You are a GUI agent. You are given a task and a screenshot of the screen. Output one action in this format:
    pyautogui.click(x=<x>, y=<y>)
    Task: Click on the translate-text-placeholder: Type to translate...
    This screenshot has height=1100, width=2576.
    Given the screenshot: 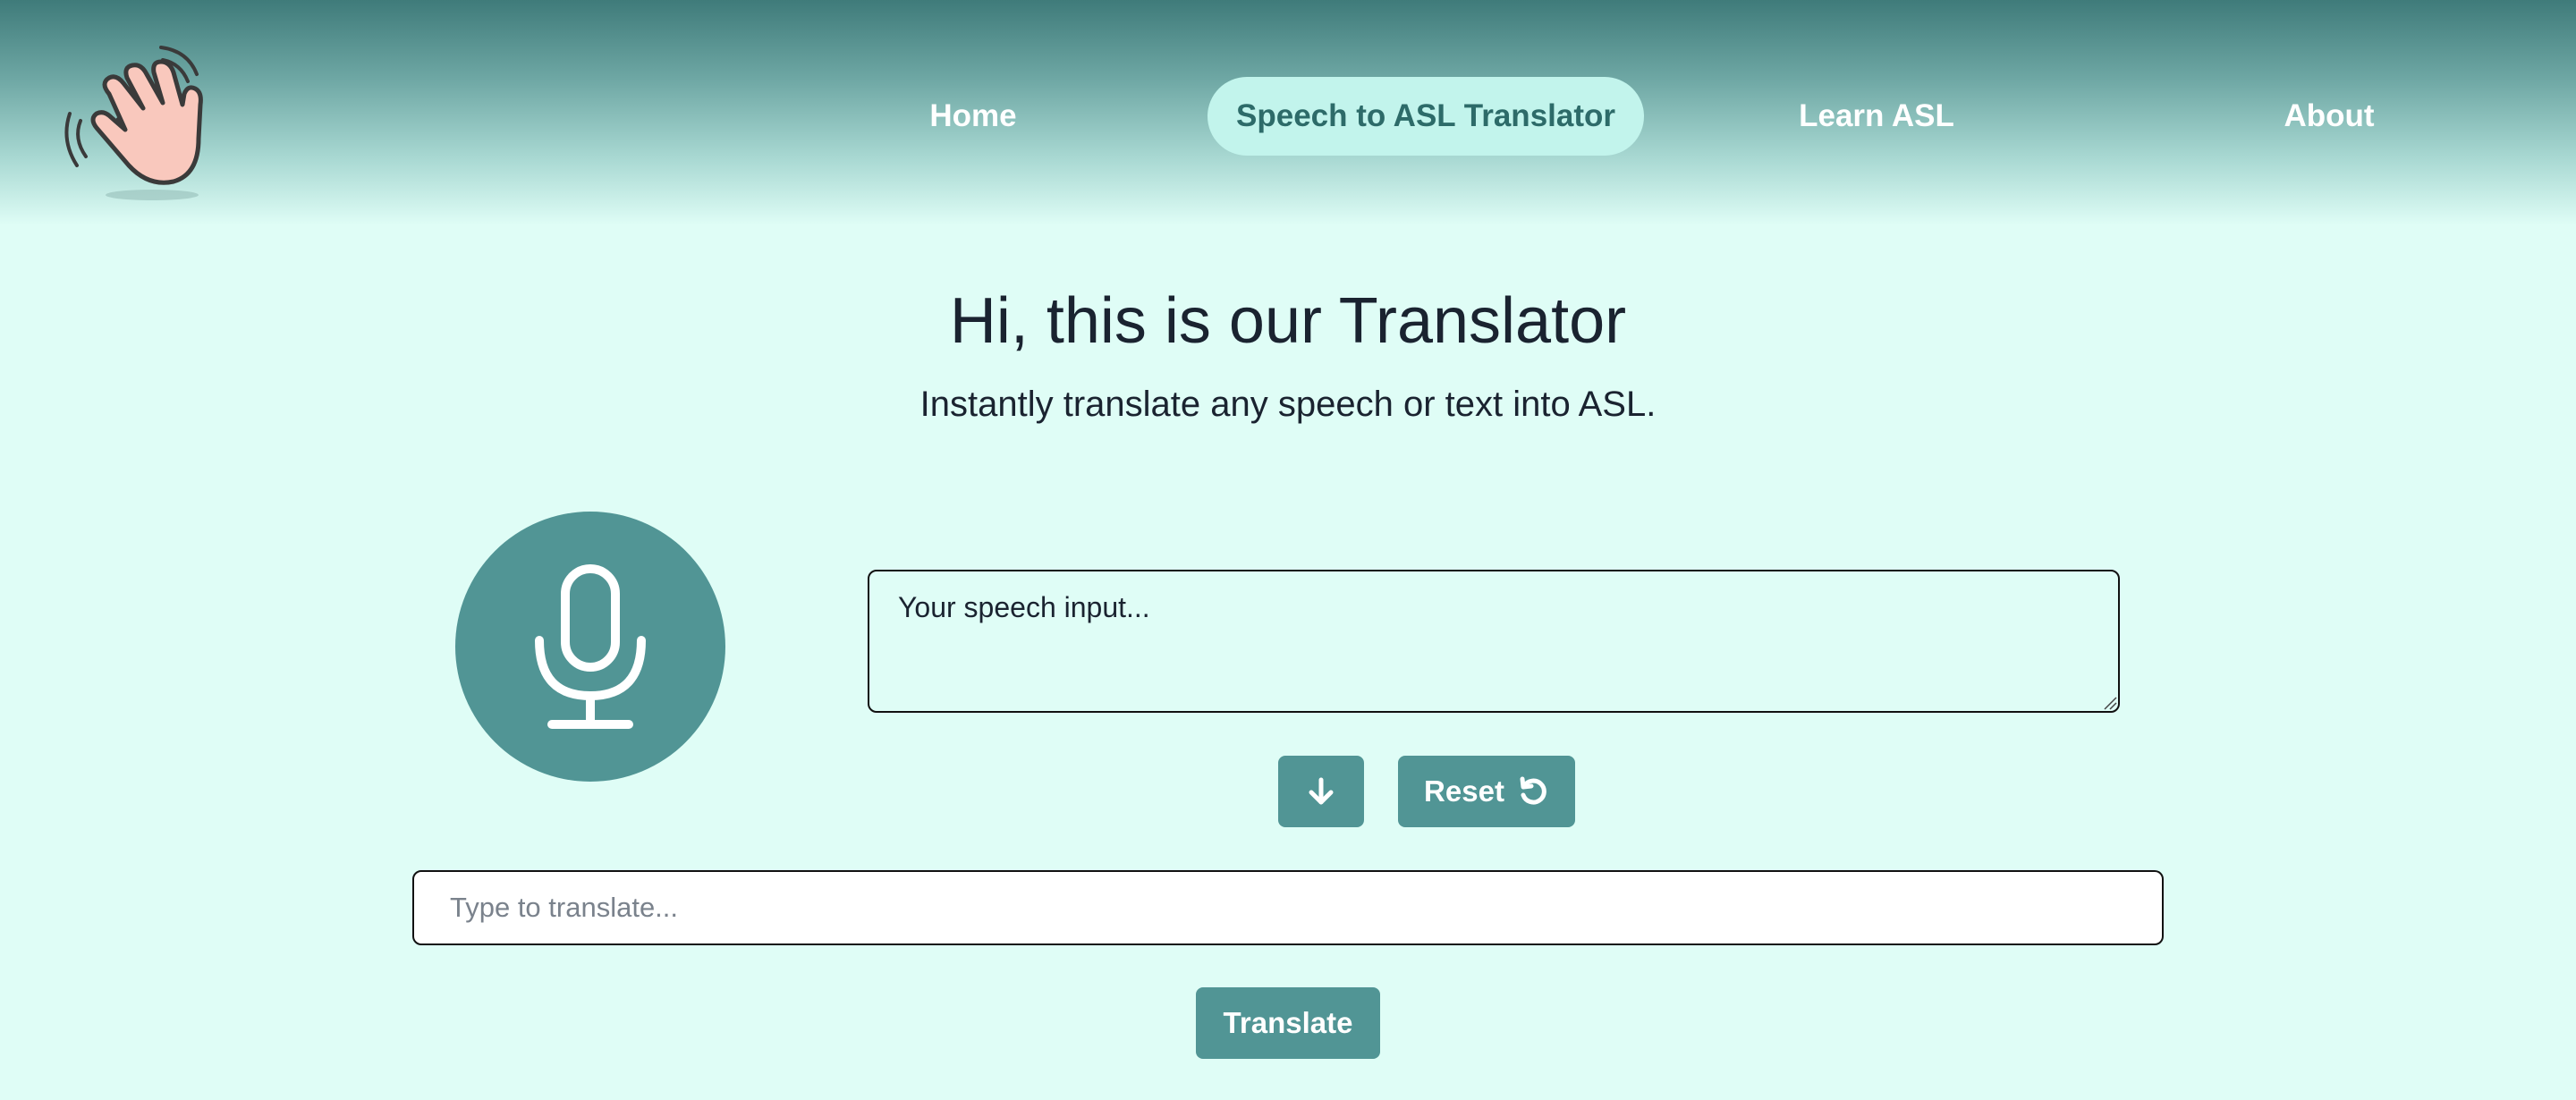 What is the action you would take?
    pyautogui.click(x=564, y=907)
    